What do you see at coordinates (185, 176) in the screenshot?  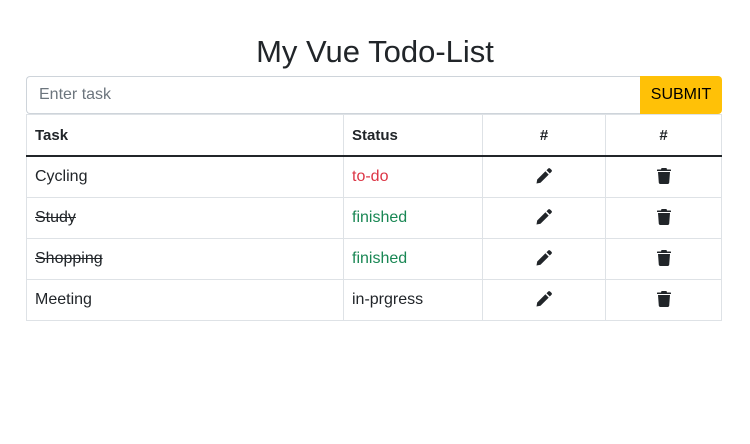 I see `task-cell: Cycling` at bounding box center [185, 176].